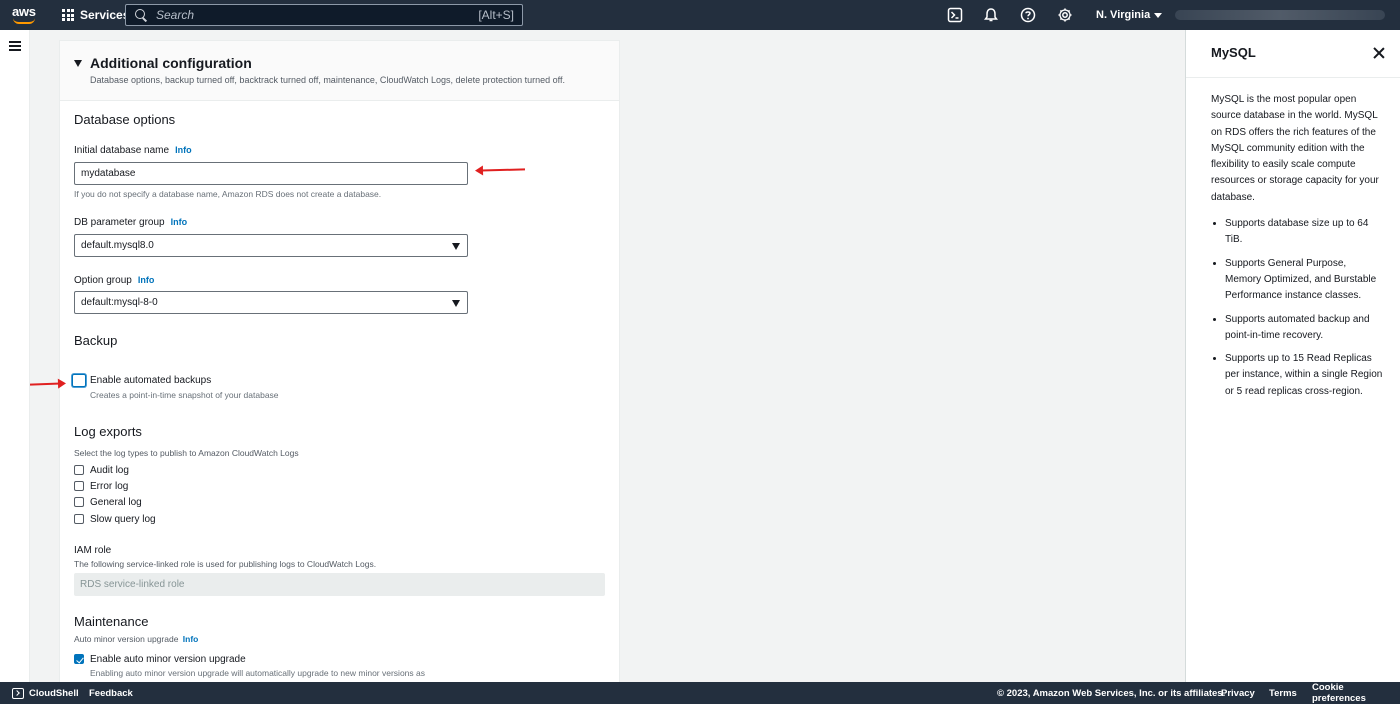  I want to click on audit-log-label: Audit log, so click(109, 470).